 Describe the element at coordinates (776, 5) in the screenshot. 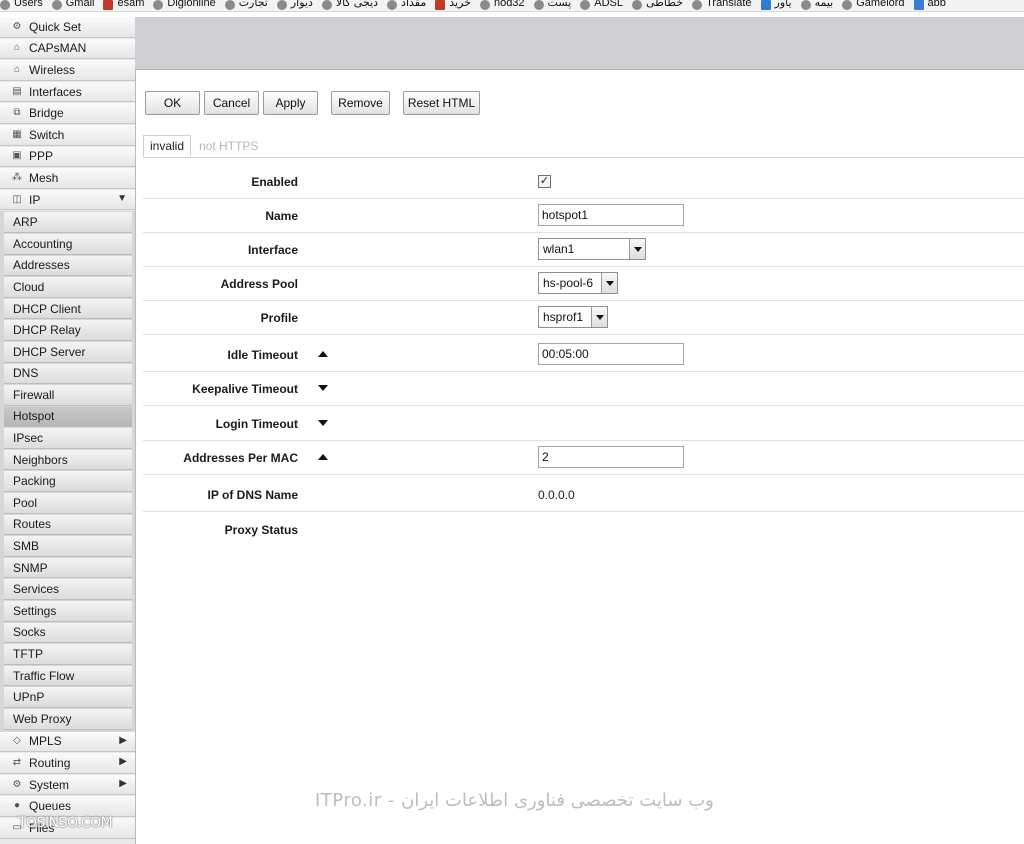

I see `bookmark-item: یاور` at that location.